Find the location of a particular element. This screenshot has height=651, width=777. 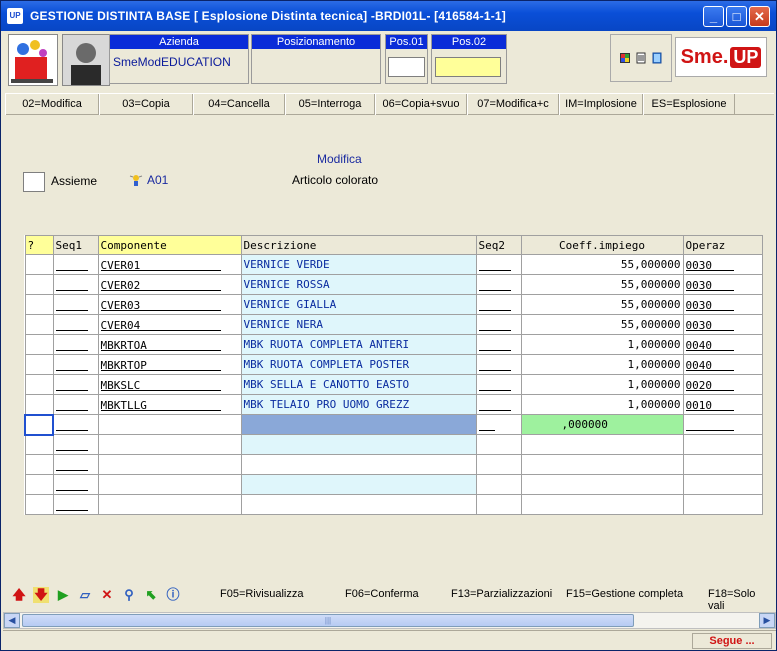

color-palette-icon is located at coordinates (625, 58).